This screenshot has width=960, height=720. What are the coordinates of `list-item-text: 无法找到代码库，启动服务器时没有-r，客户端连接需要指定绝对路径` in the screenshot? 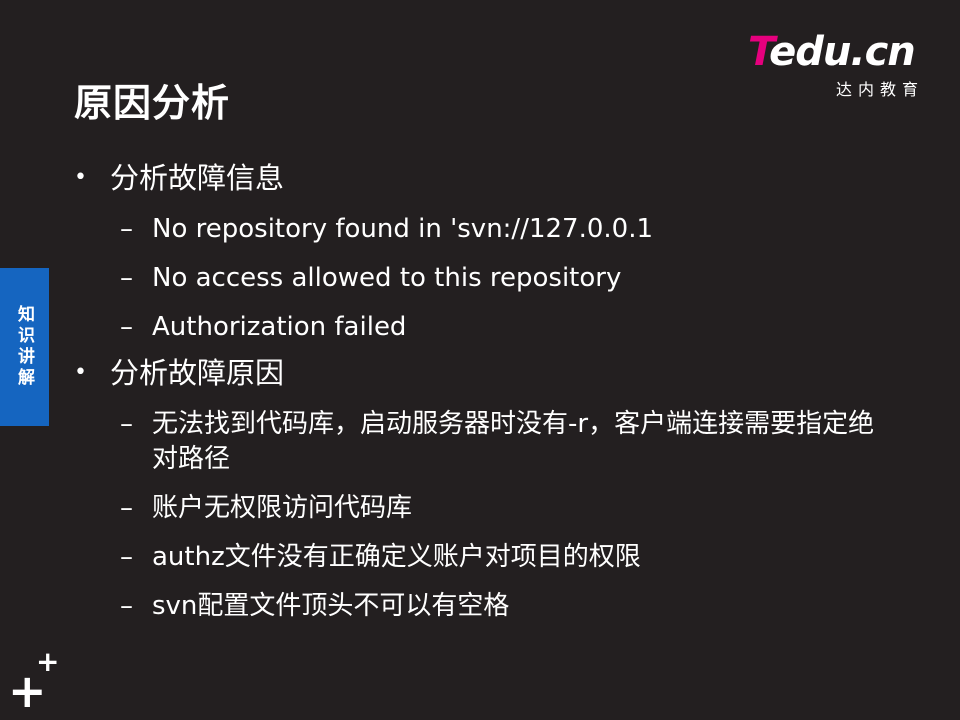 It's located at (513, 441).